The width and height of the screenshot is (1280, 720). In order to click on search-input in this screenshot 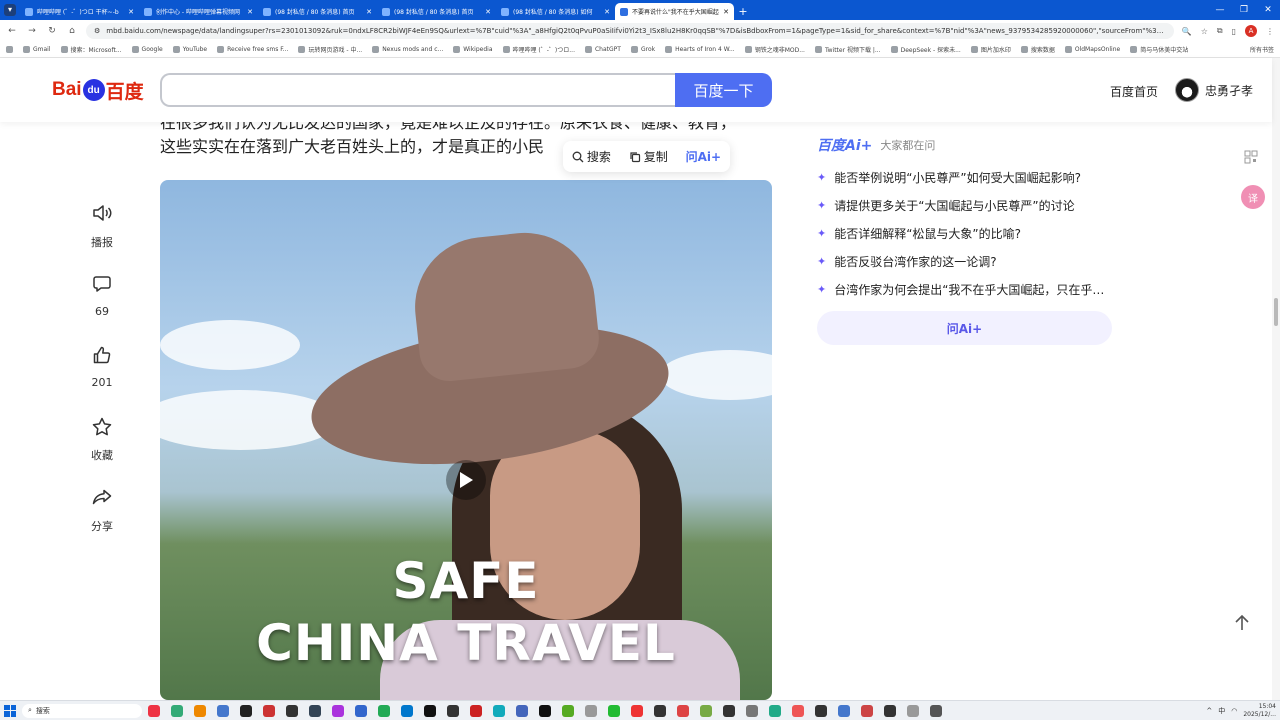, I will do `click(418, 90)`.